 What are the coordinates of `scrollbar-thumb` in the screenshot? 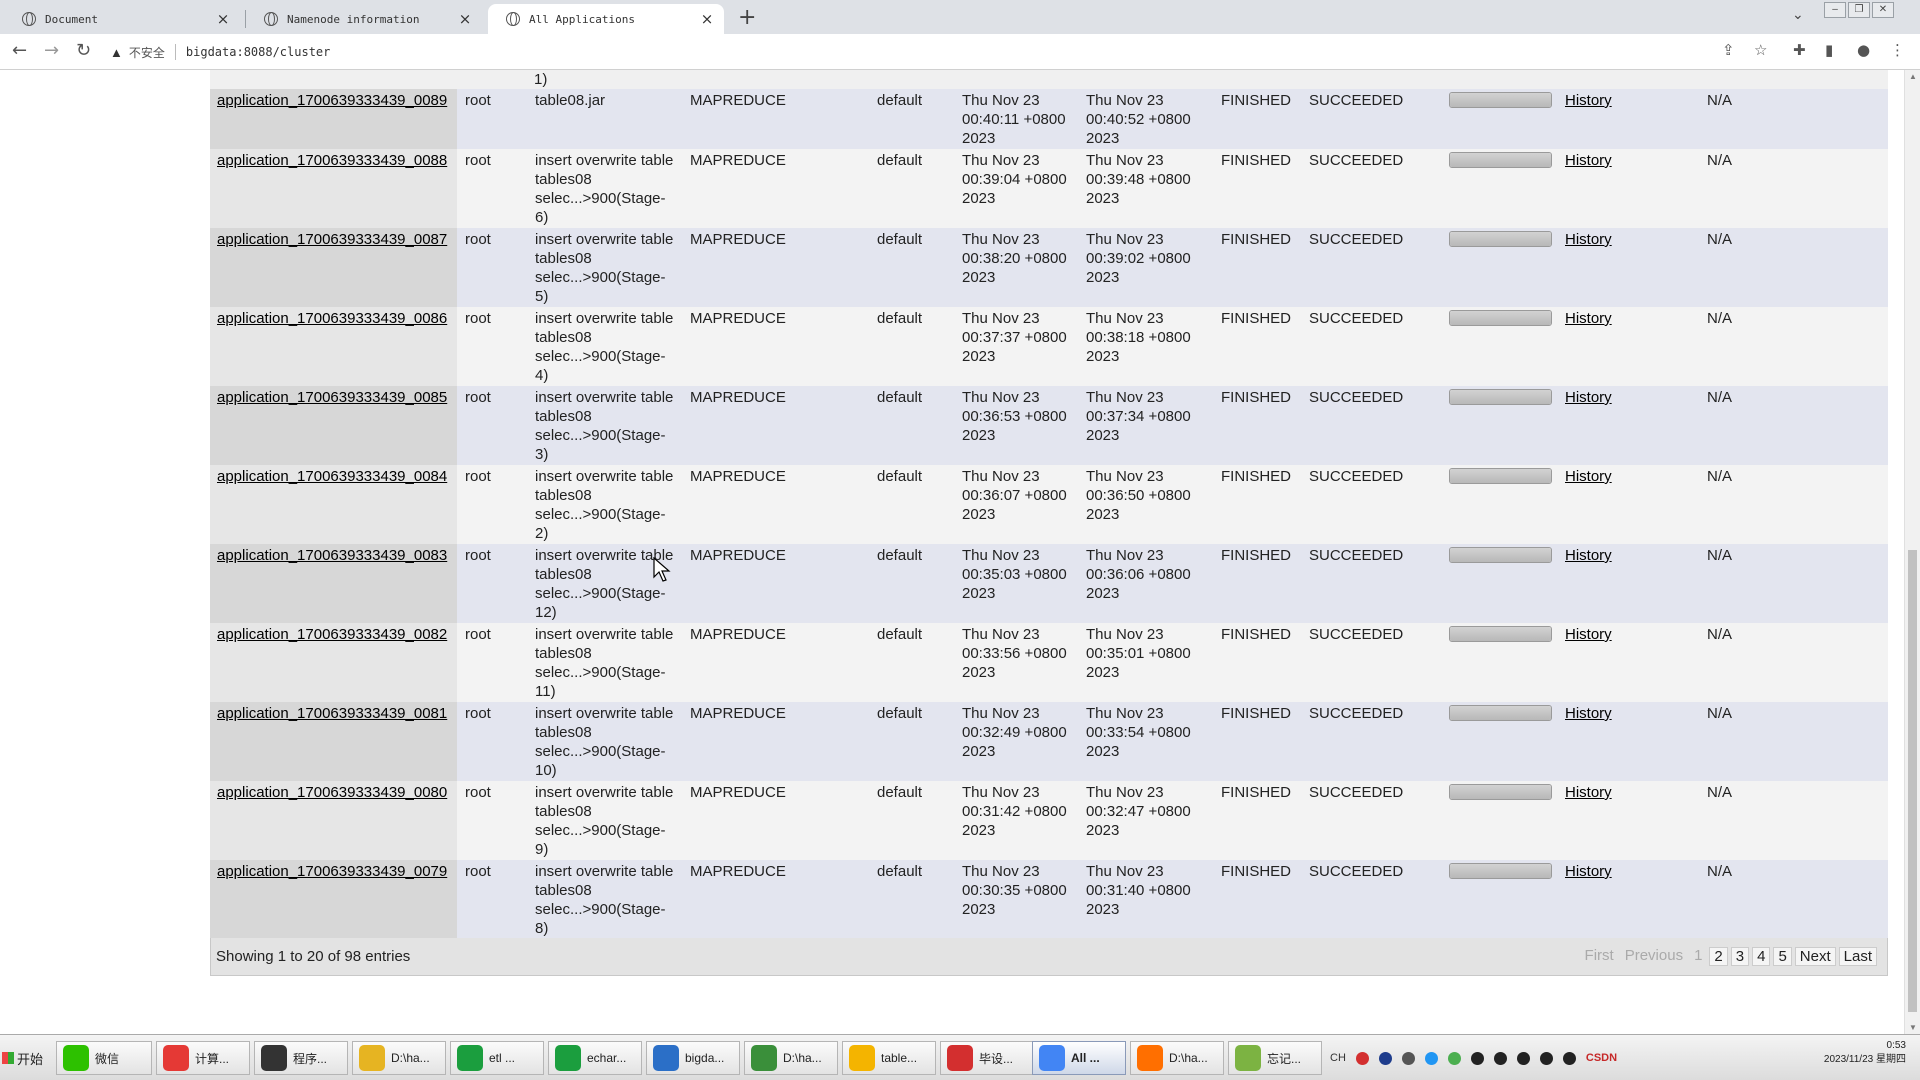 It's located at (1912, 781).